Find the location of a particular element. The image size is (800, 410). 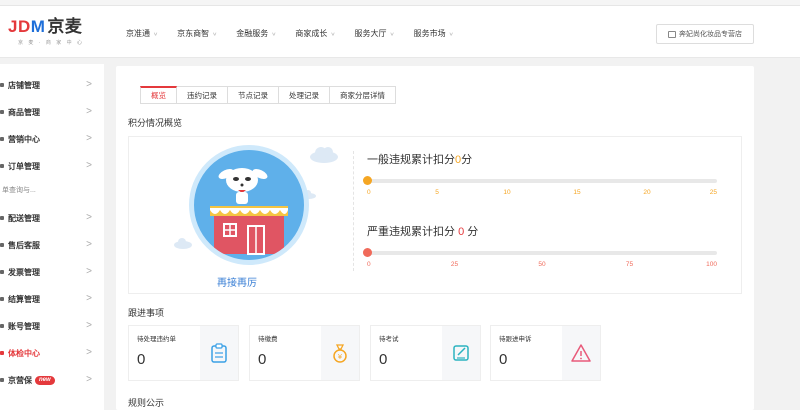

tab-node-records: 节点记录 is located at coordinates (253, 95).